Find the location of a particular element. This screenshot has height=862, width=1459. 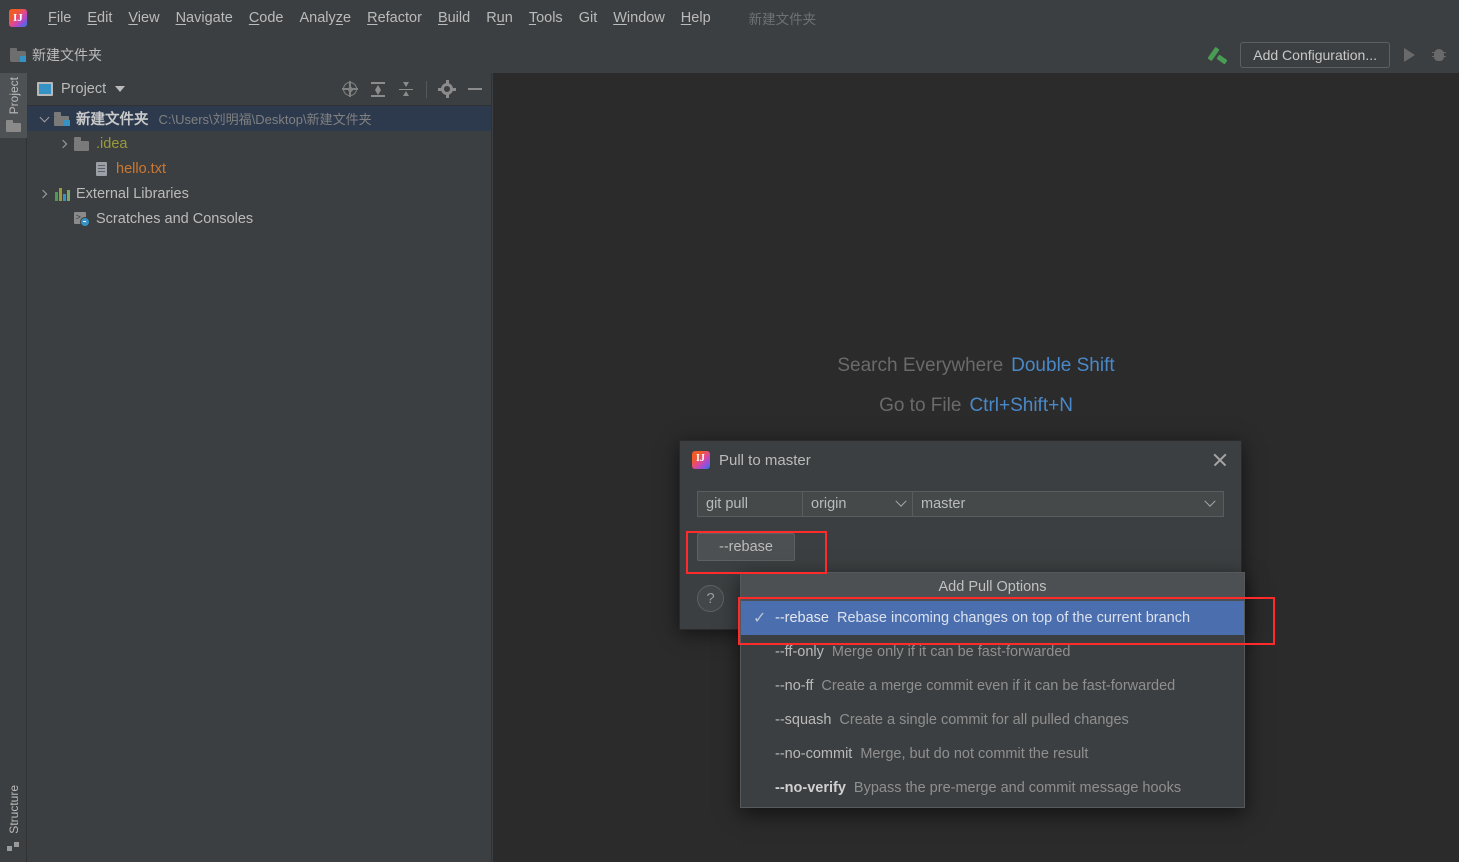

dialog-title: Pull to master is located at coordinates (765, 460).